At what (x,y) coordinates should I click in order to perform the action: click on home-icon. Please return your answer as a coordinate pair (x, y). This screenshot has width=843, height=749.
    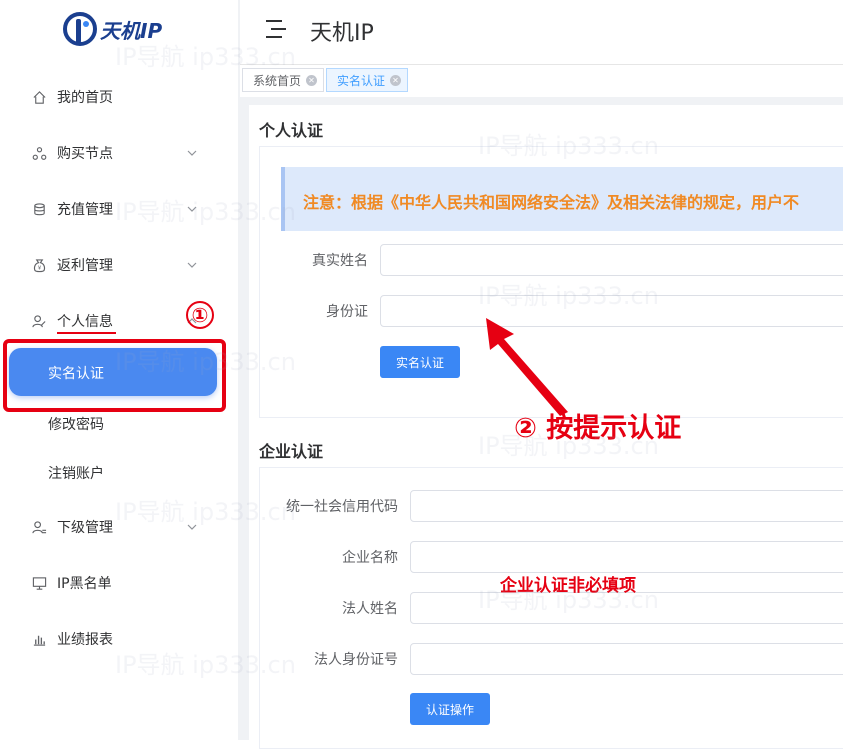
    Looking at the image, I should click on (39, 97).